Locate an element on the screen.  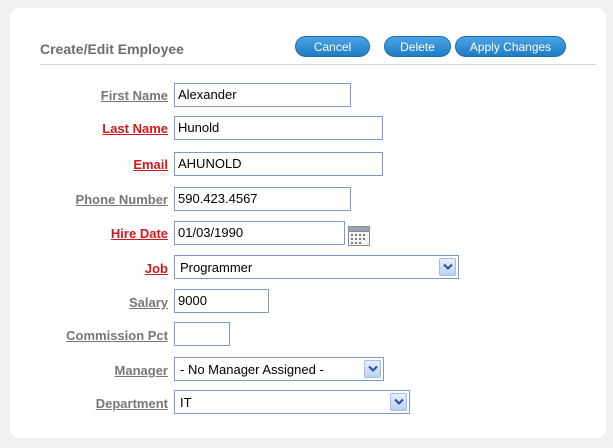
hire-date-label: Hire Date is located at coordinates (139, 233).